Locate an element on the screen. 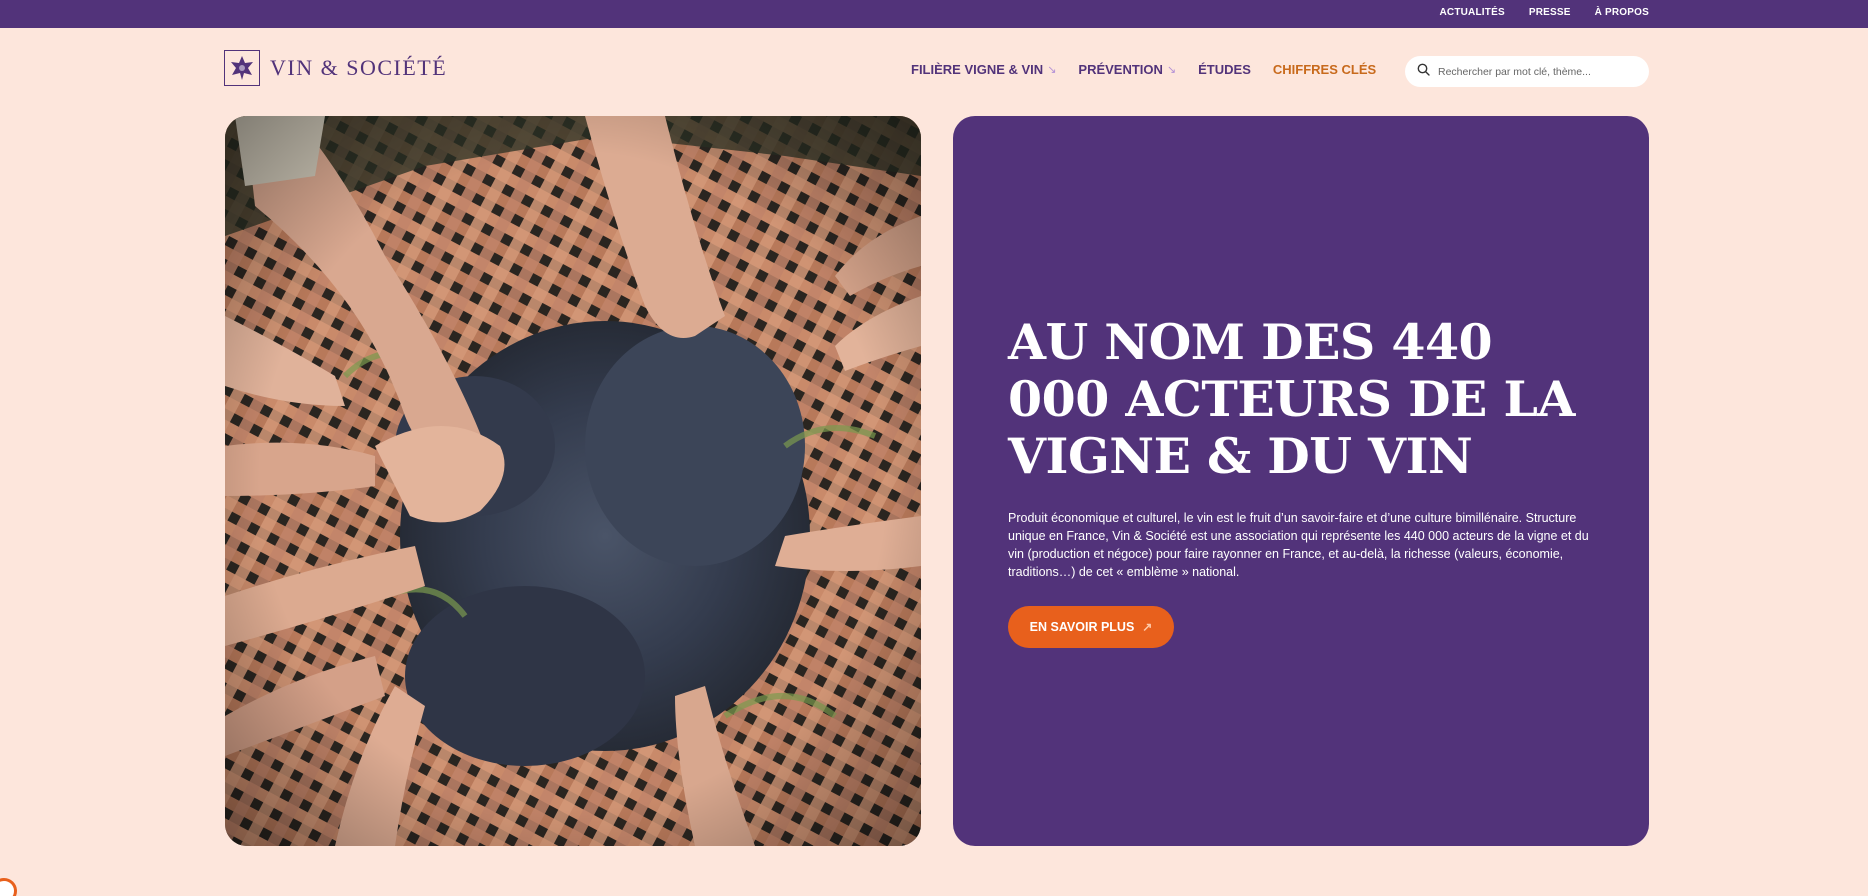 The height and width of the screenshot is (896, 1868). nav-item-label: PRÉVENTION is located at coordinates (1120, 69).